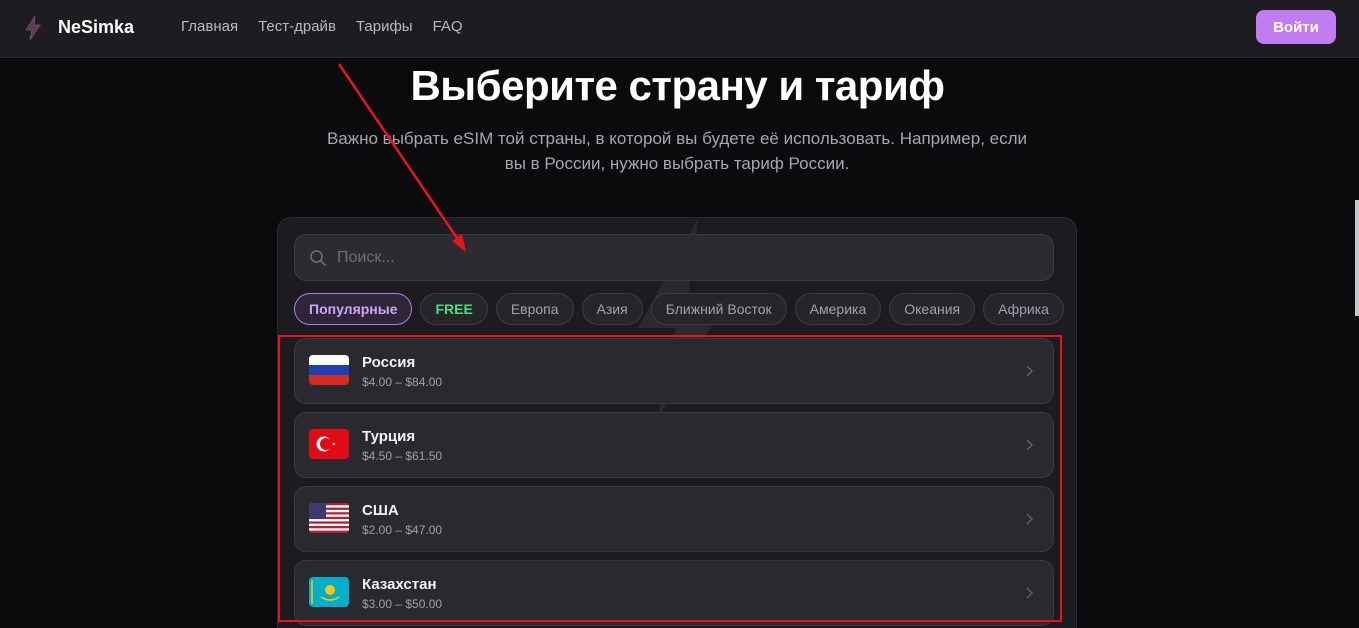 This screenshot has width=1359, height=628. I want to click on search-input, so click(687, 257).